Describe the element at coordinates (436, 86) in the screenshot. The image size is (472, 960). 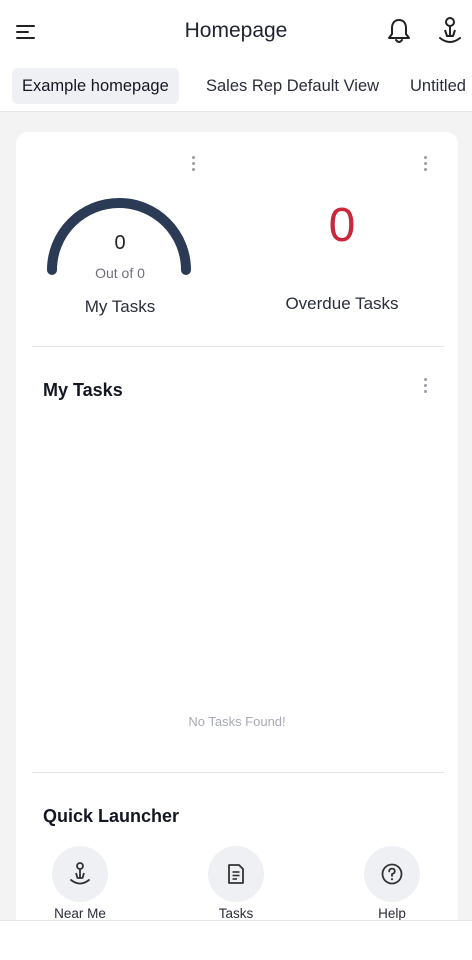
I see `tab-untitled: Untitled` at that location.